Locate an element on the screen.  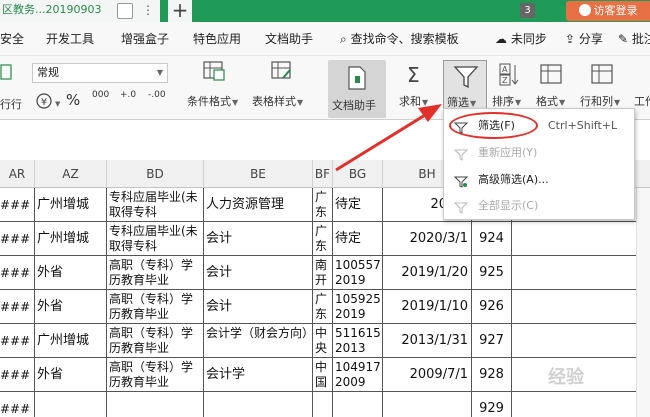
tab-featured-apps: 特色应用 is located at coordinates (217, 38).